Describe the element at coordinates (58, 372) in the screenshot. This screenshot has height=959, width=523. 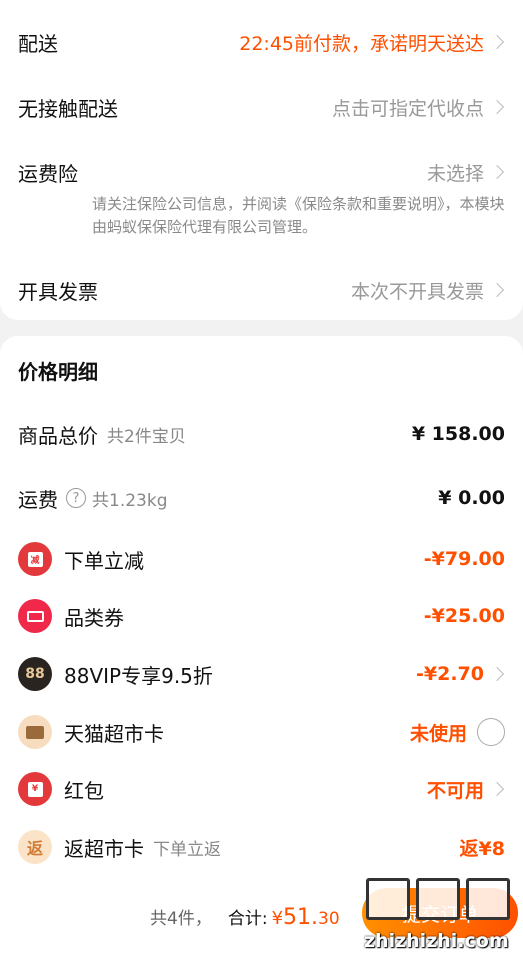
I see `price-detail-title: 价格明细` at that location.